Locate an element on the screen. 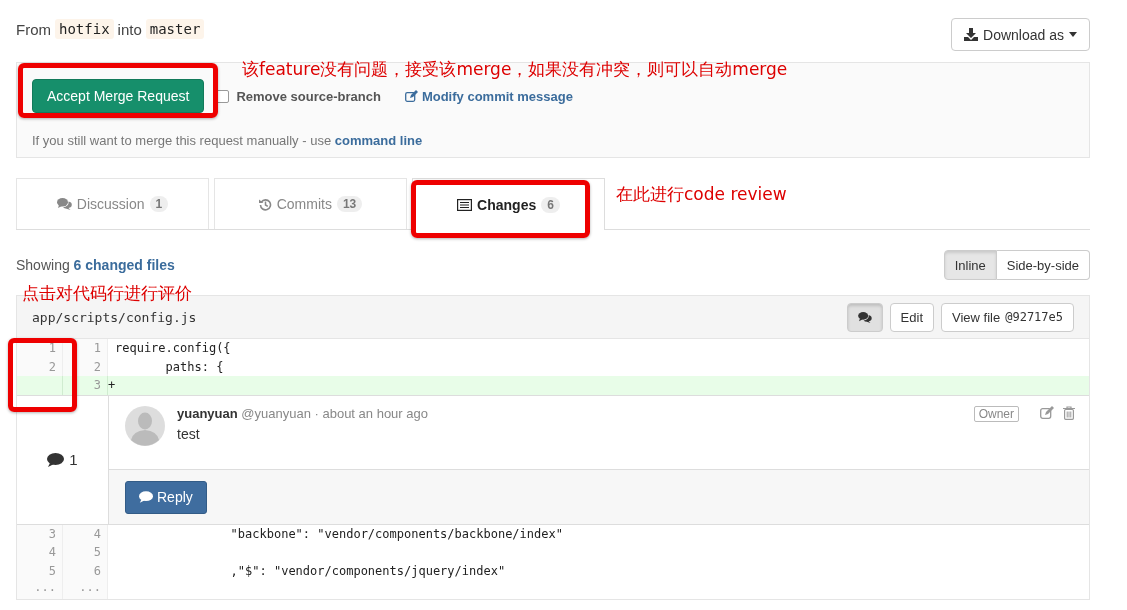 The width and height of the screenshot is (1127, 610). line-number: 4 is located at coordinates (40, 552).